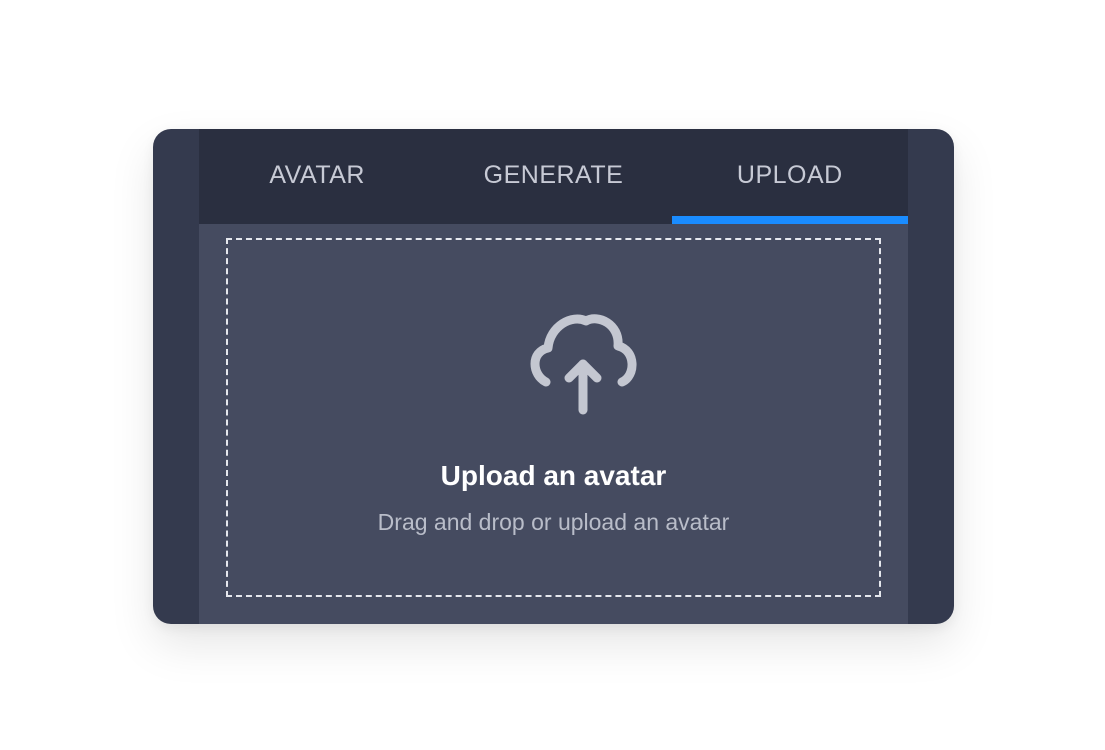  Describe the element at coordinates (790, 176) in the screenshot. I see `tab-upload: UPLOAD` at that location.